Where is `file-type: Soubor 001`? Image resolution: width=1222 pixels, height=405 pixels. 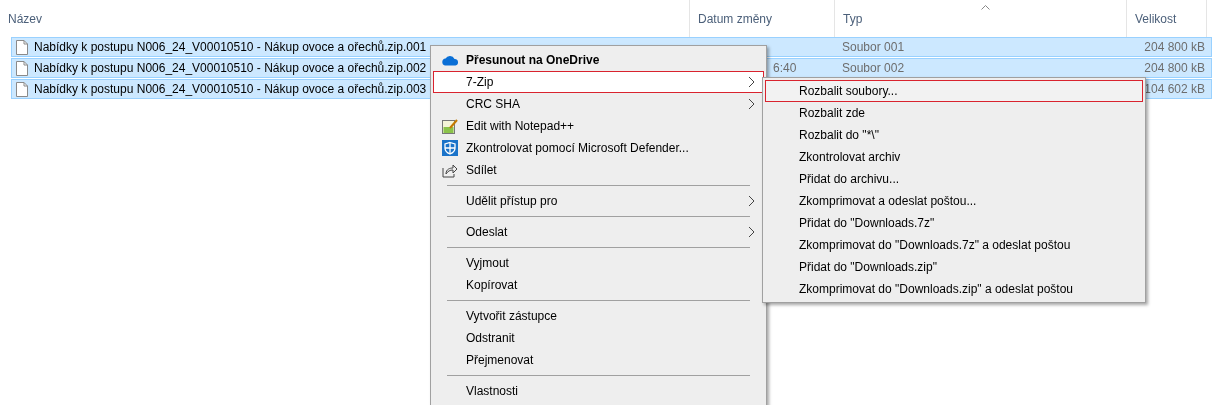
file-type: Soubor 001 is located at coordinates (873, 47).